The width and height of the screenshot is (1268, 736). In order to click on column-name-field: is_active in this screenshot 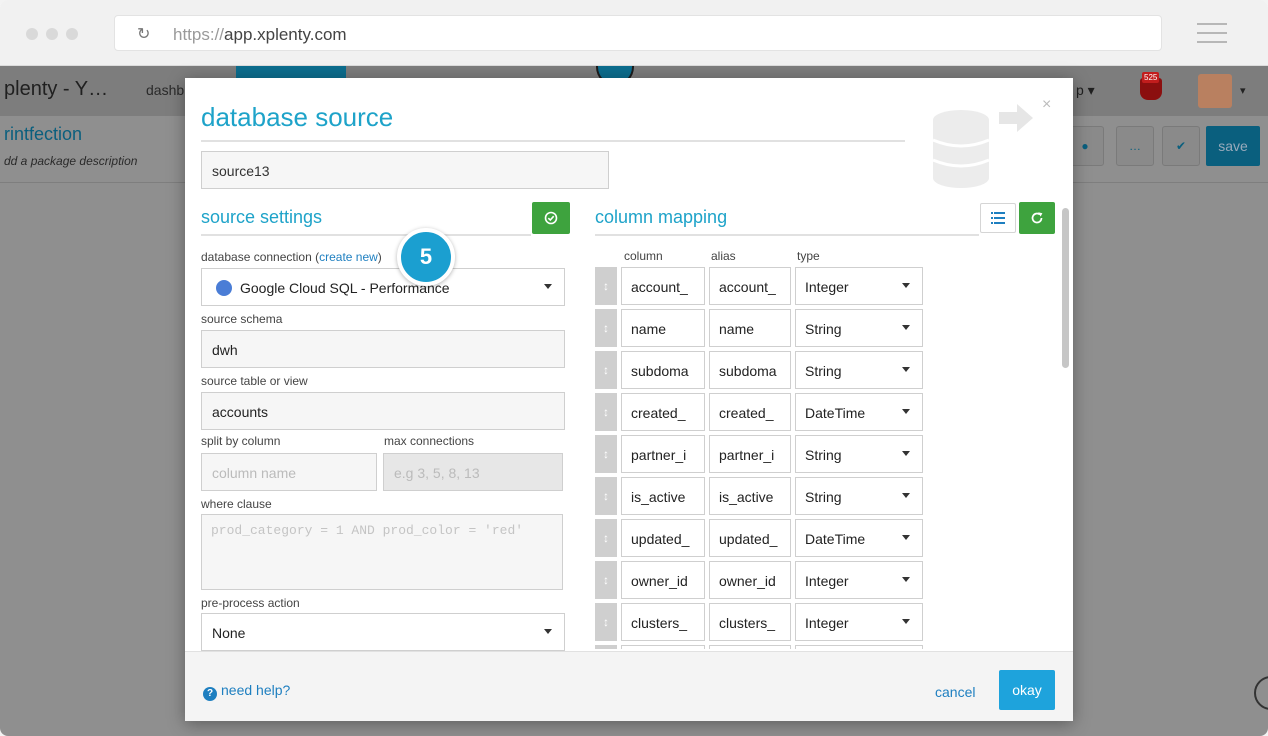, I will do `click(663, 496)`.